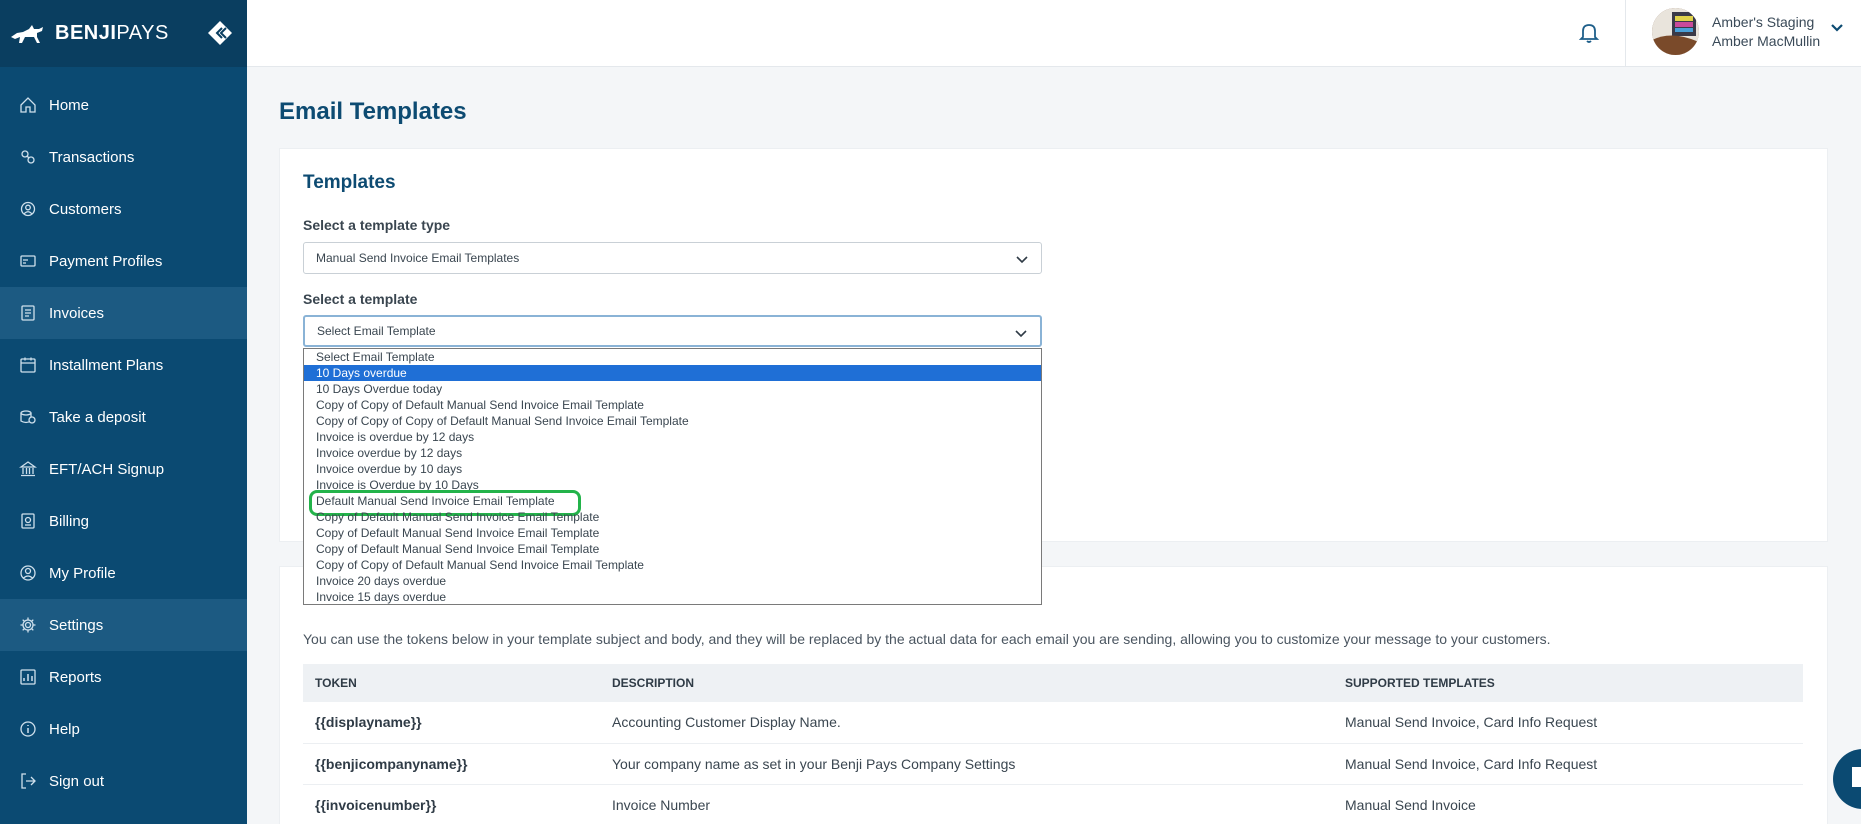 The width and height of the screenshot is (1861, 824). What do you see at coordinates (1589, 32) in the screenshot?
I see `notification-bell-icon` at bounding box center [1589, 32].